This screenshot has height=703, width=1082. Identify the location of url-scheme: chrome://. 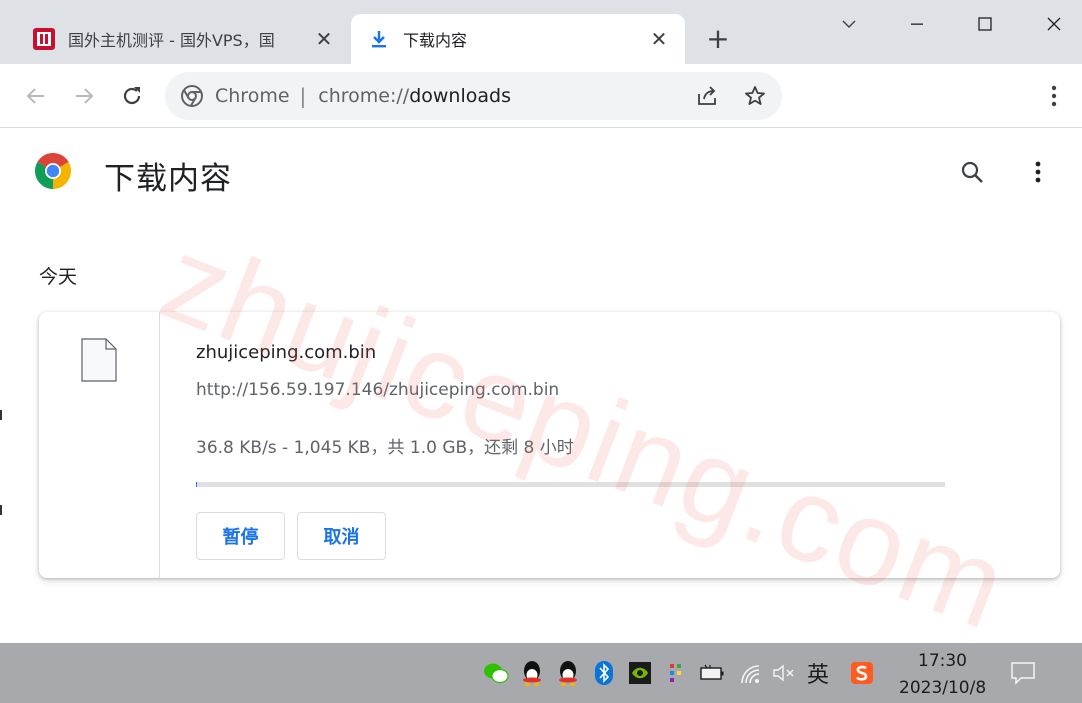
(364, 96).